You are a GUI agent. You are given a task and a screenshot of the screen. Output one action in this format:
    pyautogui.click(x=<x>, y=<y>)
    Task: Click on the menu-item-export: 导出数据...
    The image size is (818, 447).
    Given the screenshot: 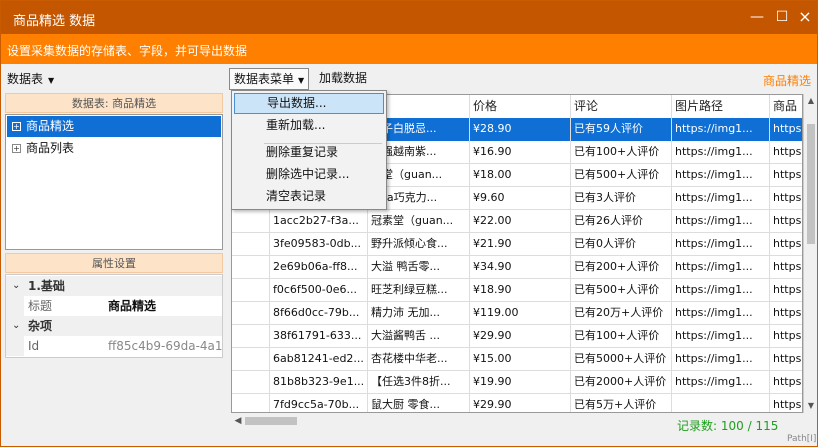 What is the action you would take?
    pyautogui.click(x=309, y=103)
    